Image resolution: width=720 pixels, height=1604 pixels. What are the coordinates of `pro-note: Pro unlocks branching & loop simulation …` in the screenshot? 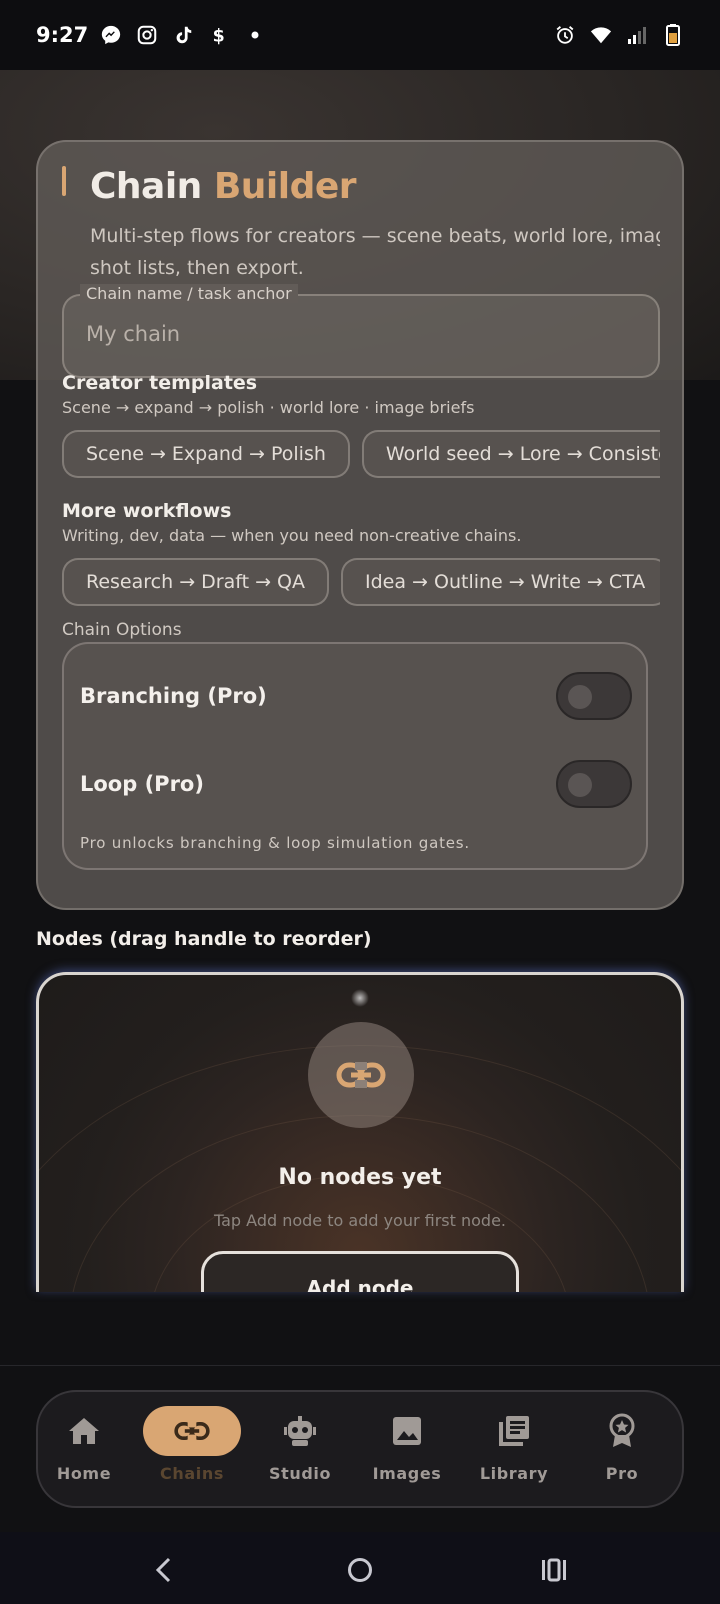 It's located at (275, 843).